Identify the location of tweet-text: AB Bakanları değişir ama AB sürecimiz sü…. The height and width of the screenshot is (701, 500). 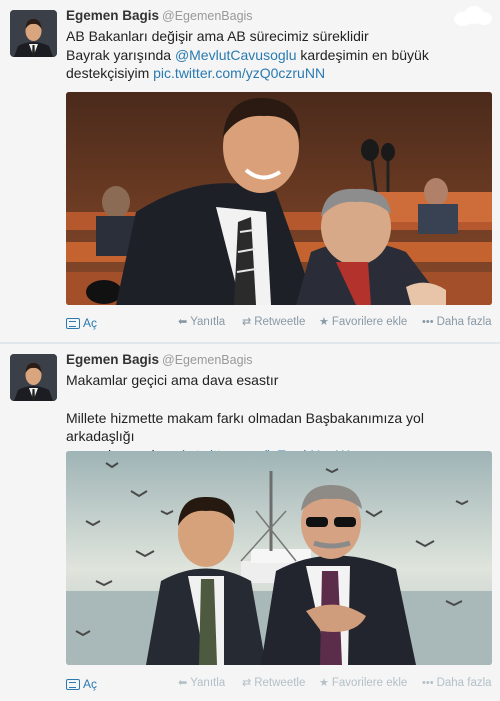
(276, 55).